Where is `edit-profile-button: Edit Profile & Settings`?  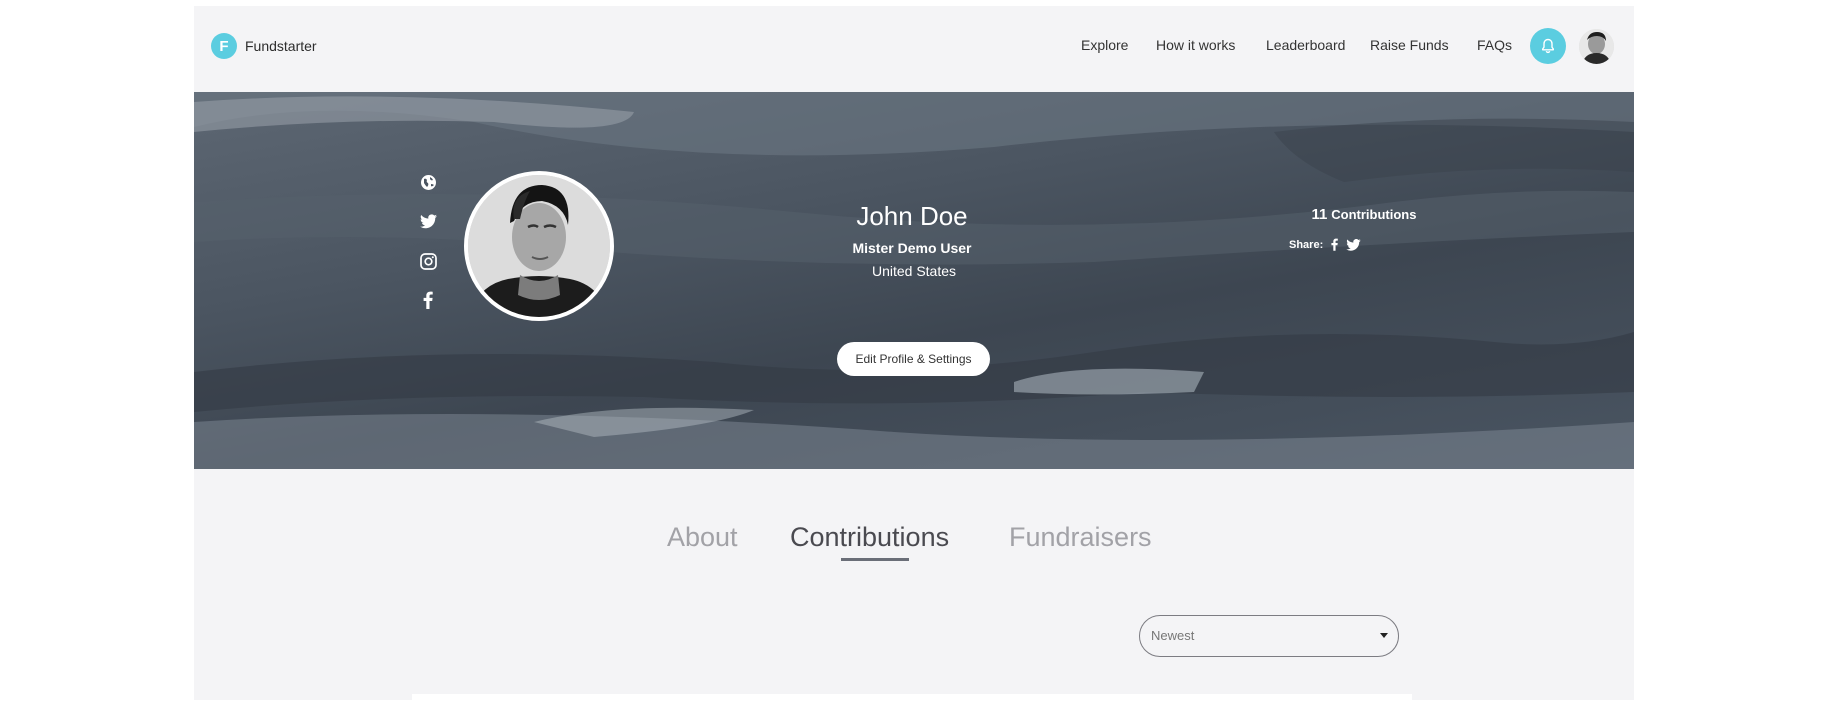
edit-profile-button: Edit Profile & Settings is located at coordinates (913, 359).